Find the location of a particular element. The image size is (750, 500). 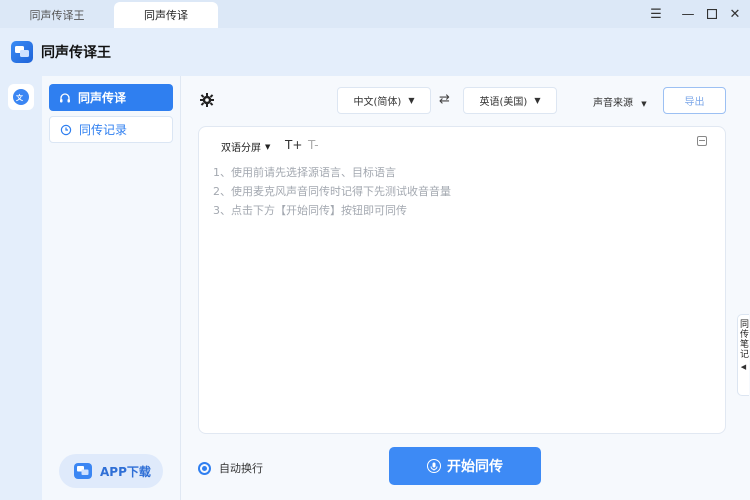

headphones-icon is located at coordinates (65, 98).